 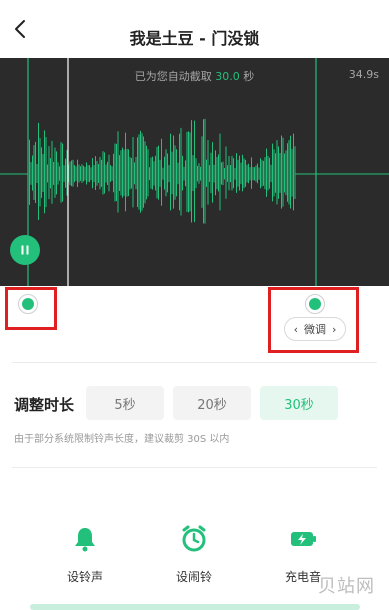 I want to click on bell-icon, so click(x=85, y=540).